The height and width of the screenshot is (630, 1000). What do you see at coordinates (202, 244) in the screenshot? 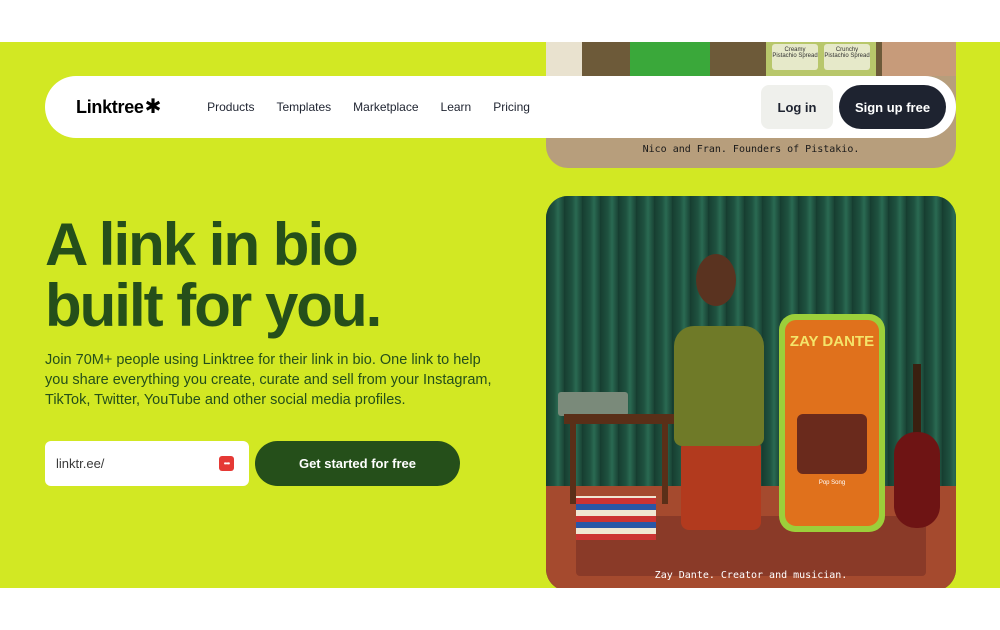
I see `headline-line-1: A link in bio` at bounding box center [202, 244].